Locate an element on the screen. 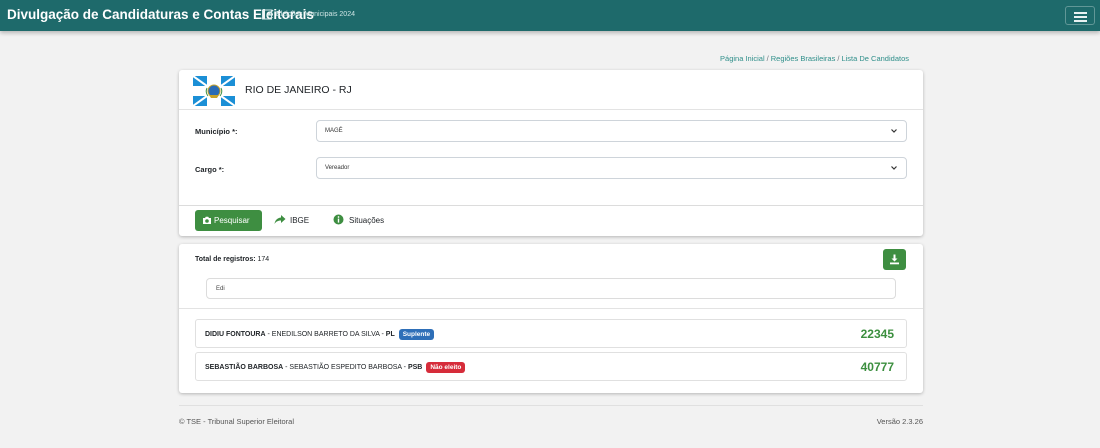 This screenshot has height=448, width=1100. hamburger-menu-button is located at coordinates (1080, 15).